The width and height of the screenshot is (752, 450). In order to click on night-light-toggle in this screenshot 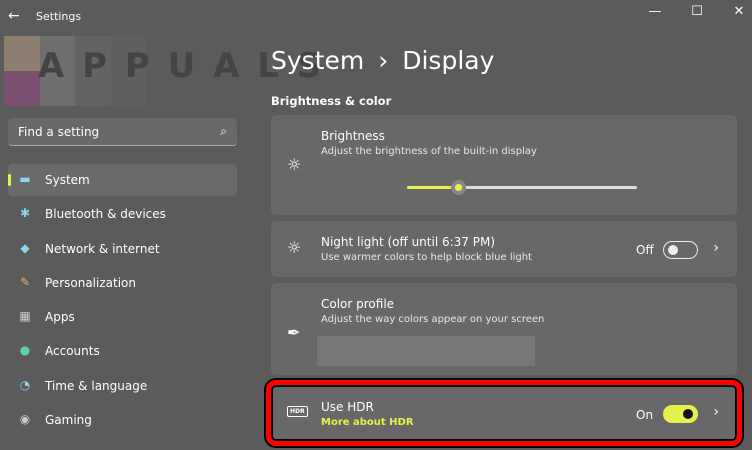, I will do `click(680, 250)`.